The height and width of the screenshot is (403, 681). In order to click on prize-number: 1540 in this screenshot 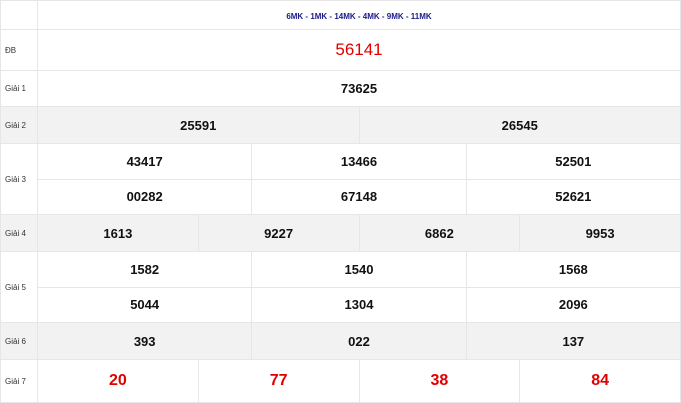, I will do `click(359, 269)`.